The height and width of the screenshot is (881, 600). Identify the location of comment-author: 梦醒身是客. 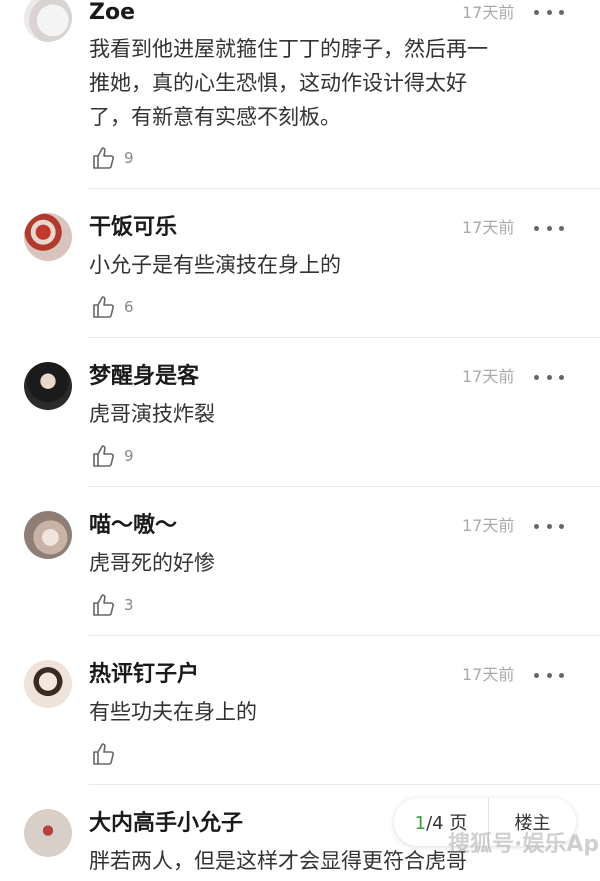
(144, 377).